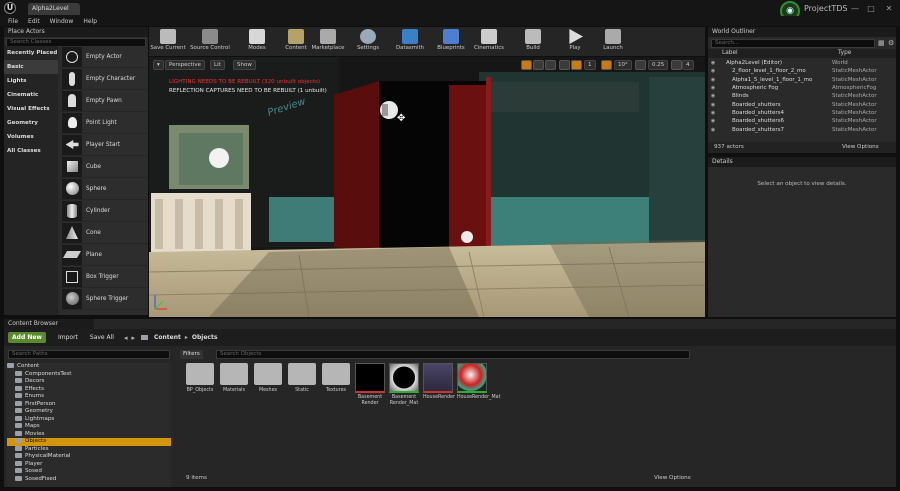 The height and width of the screenshot is (491, 900). What do you see at coordinates (104, 189) in the screenshot?
I see `actor-item: Sphere` at bounding box center [104, 189].